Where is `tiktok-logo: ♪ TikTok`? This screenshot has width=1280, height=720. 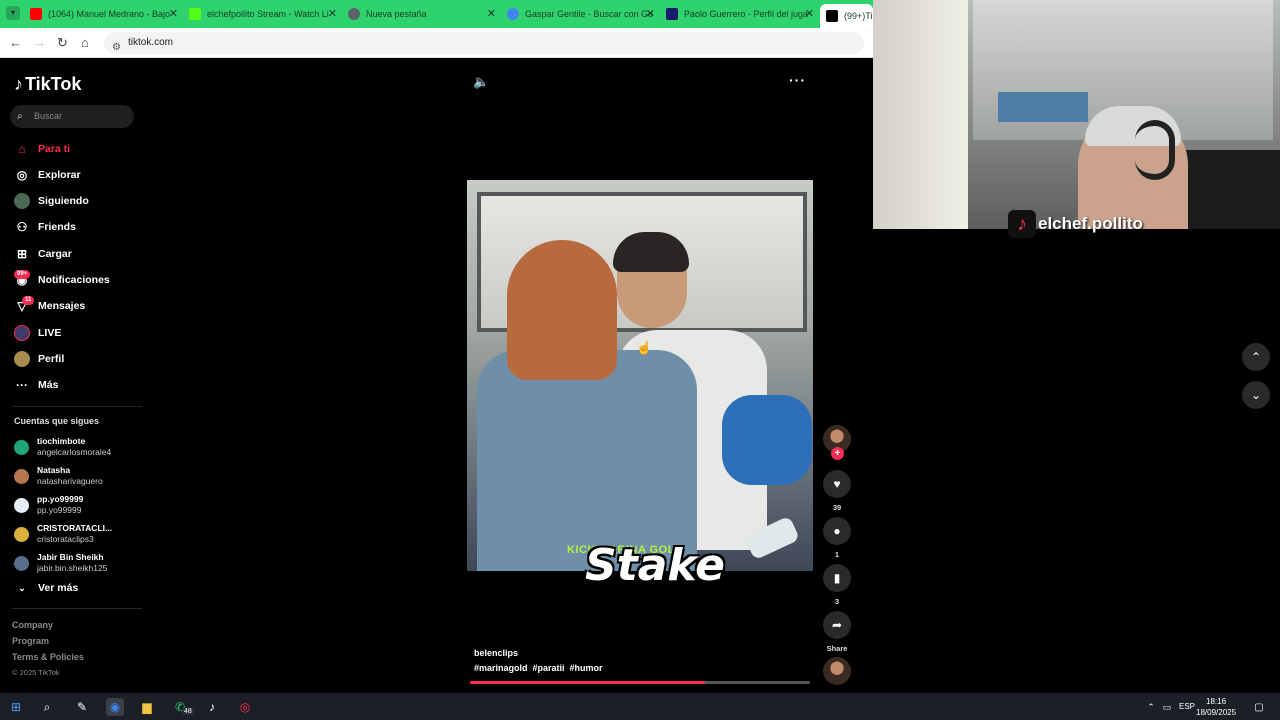
tiktok-logo: ♪ TikTok is located at coordinates (47, 84).